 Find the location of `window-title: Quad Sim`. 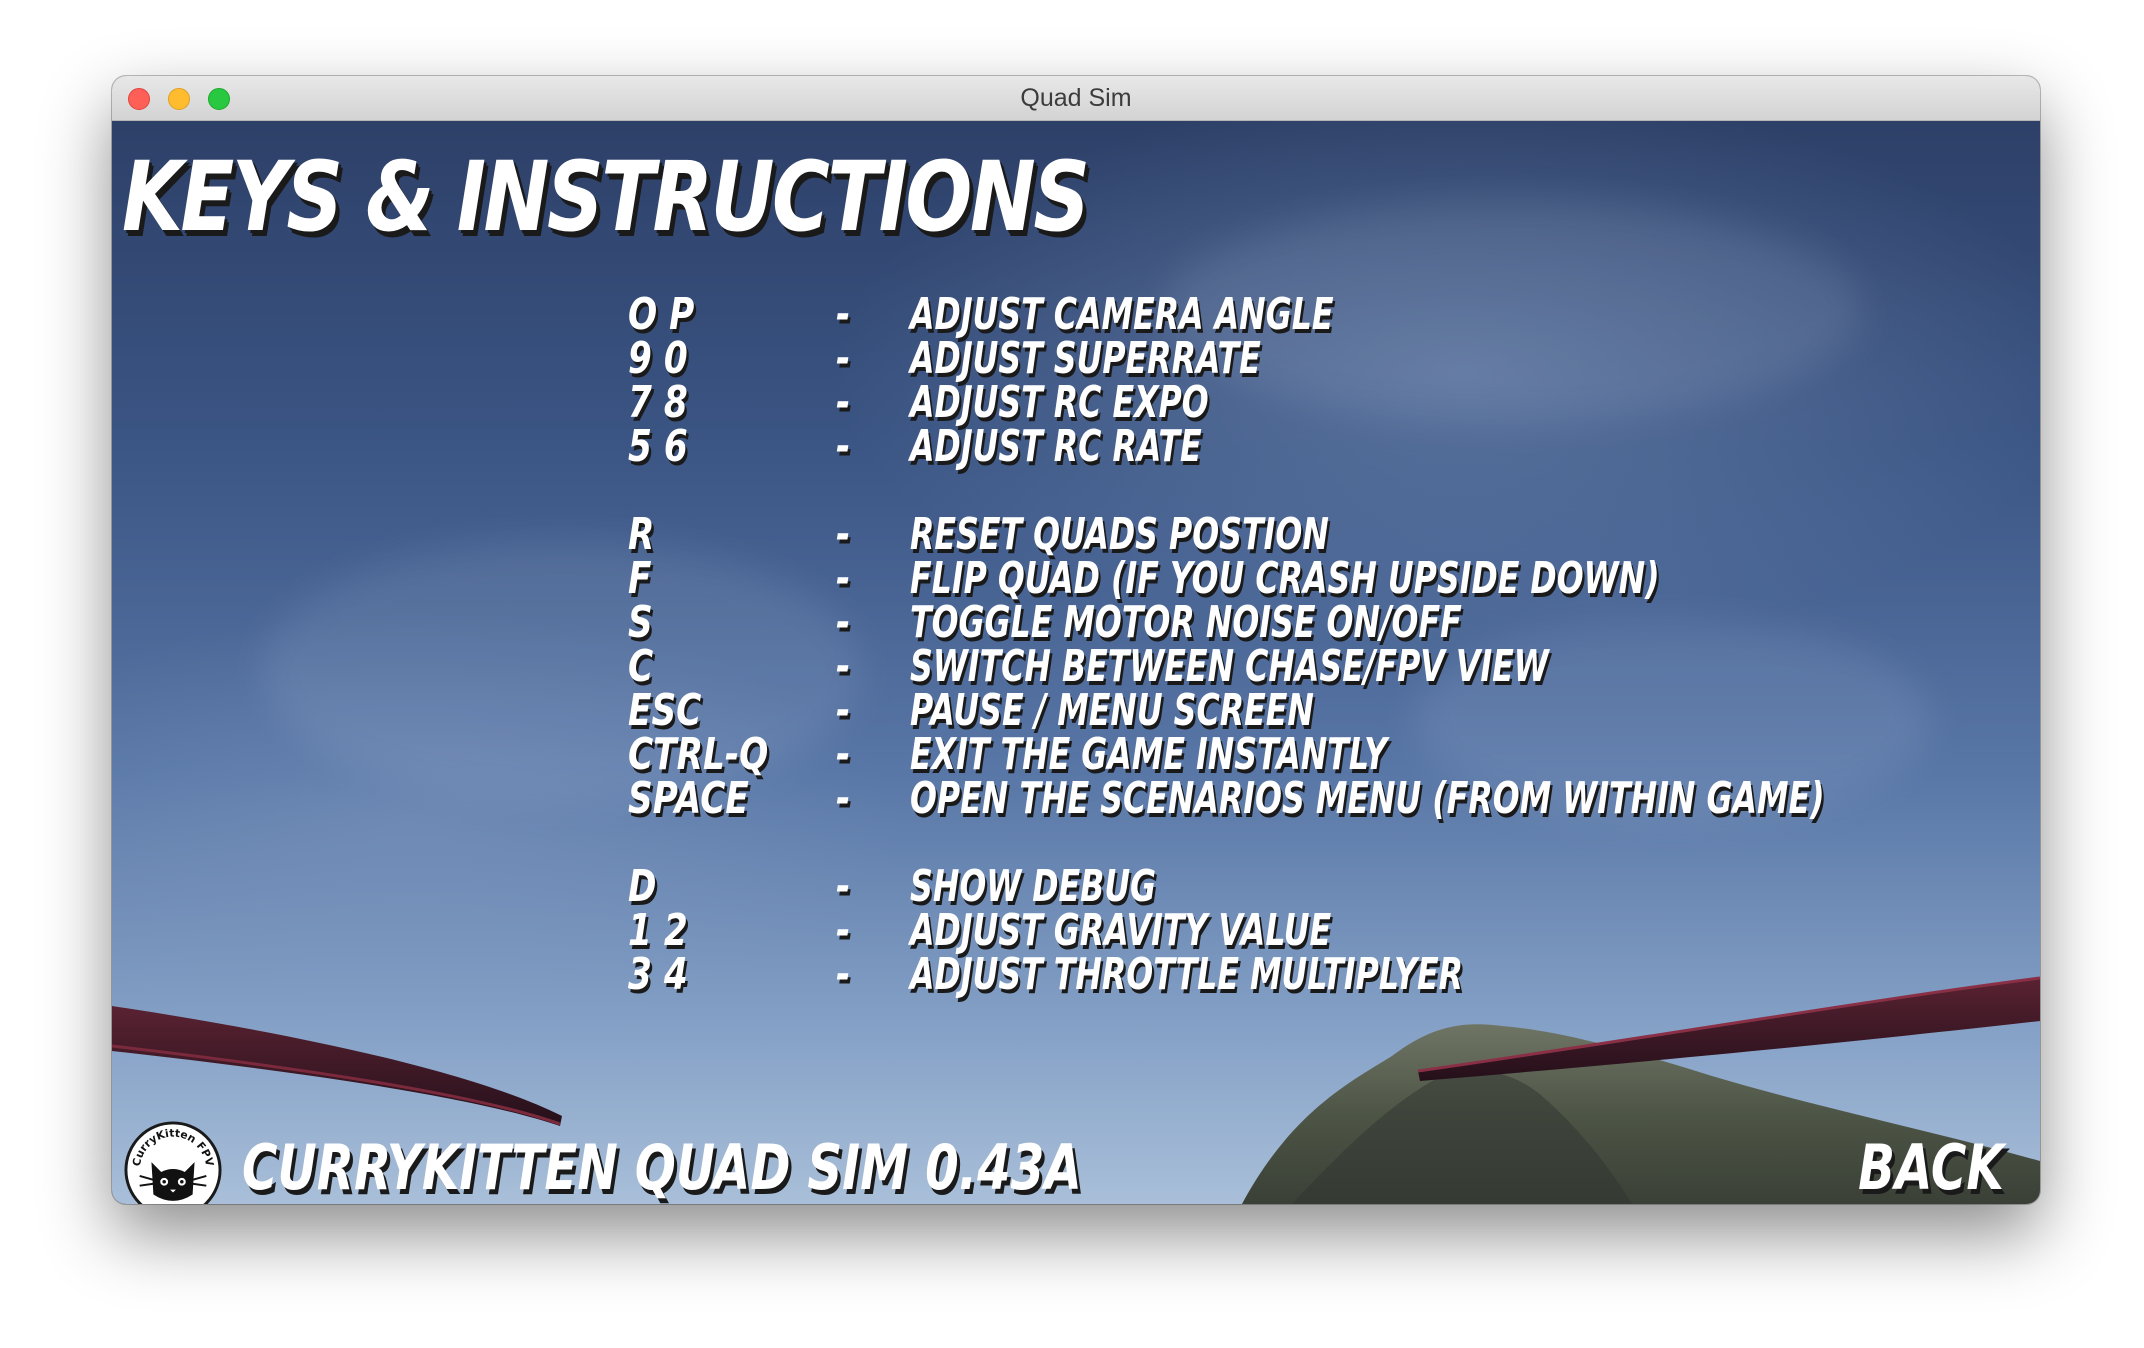

window-title: Quad Sim is located at coordinates (1076, 98).